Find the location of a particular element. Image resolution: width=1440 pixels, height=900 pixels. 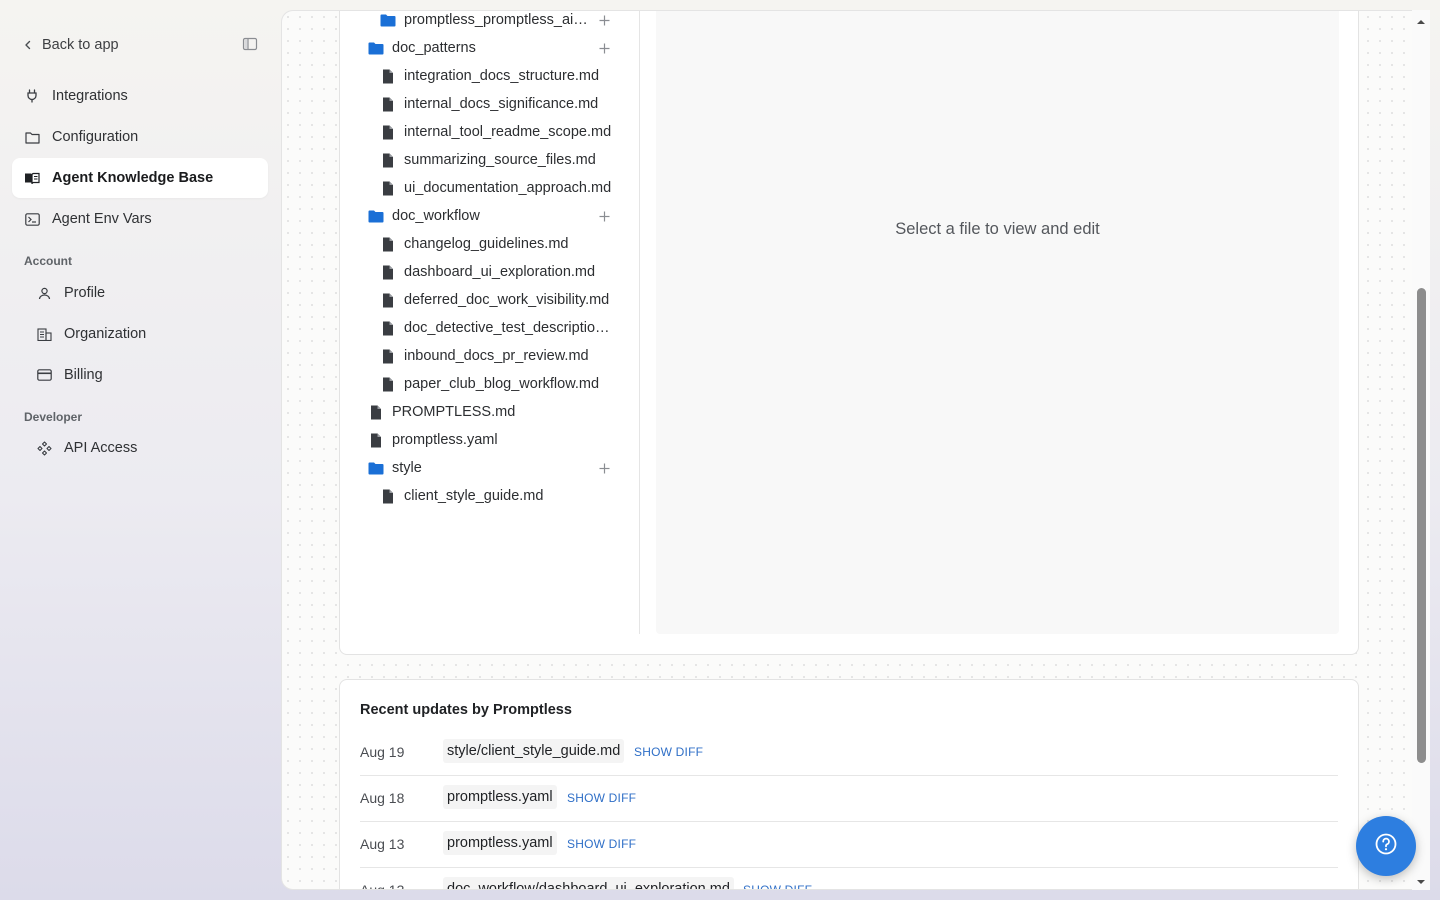

sidebar-item-integrations: Integrations is located at coordinates (140, 96).